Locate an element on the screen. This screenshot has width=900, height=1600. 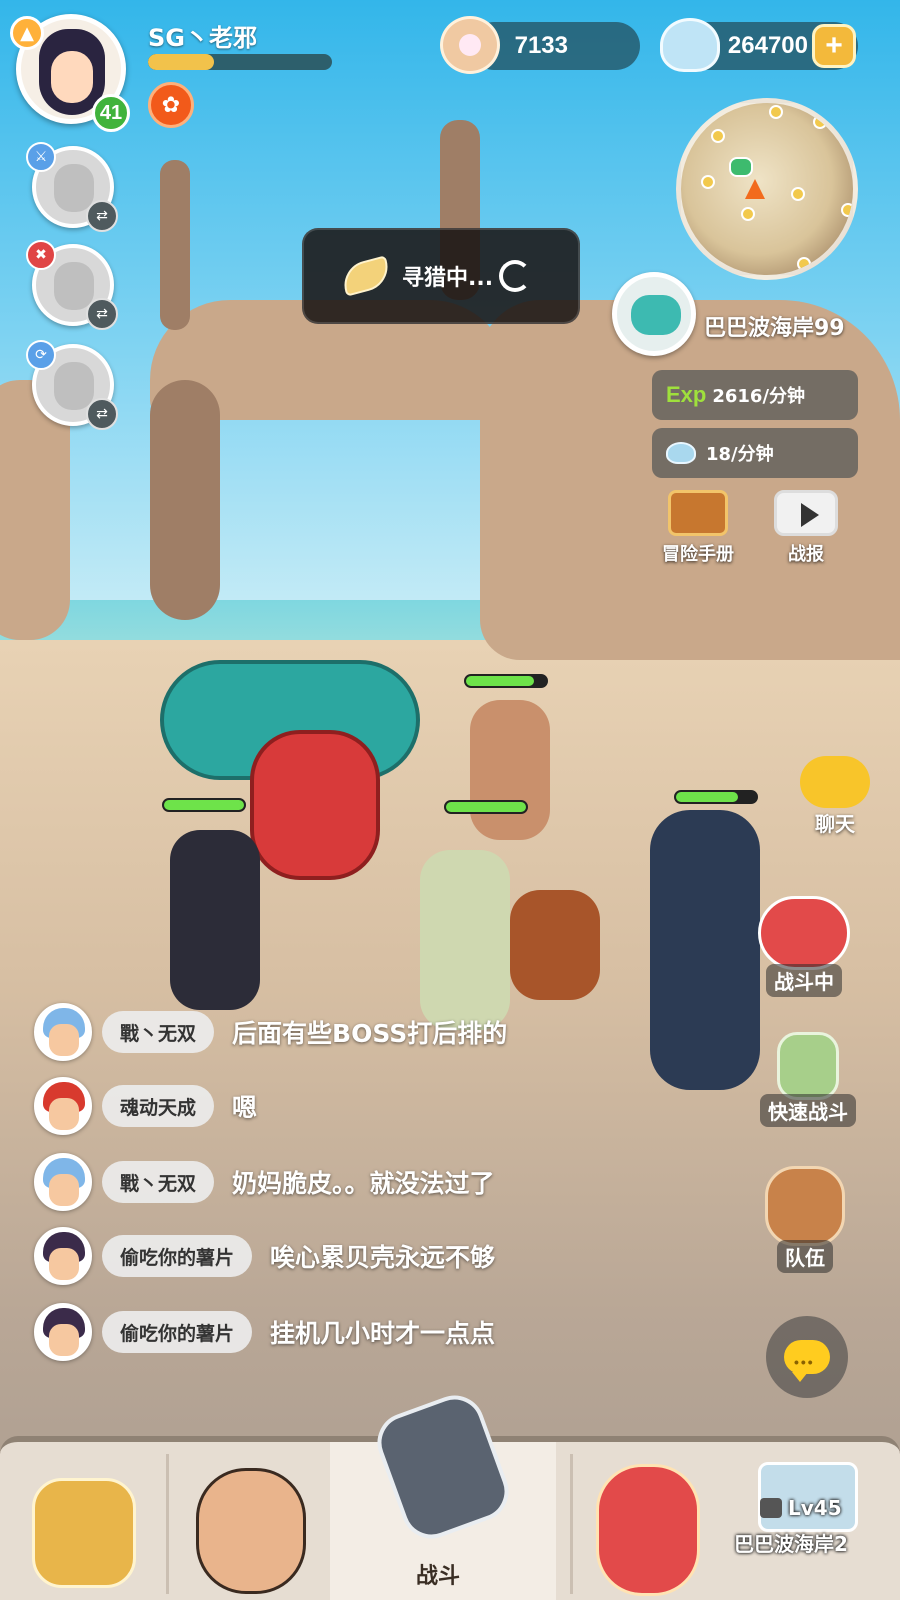
chat-message-text: 奶妈脆皮。。就没法过了 is located at coordinates (363, 1183).